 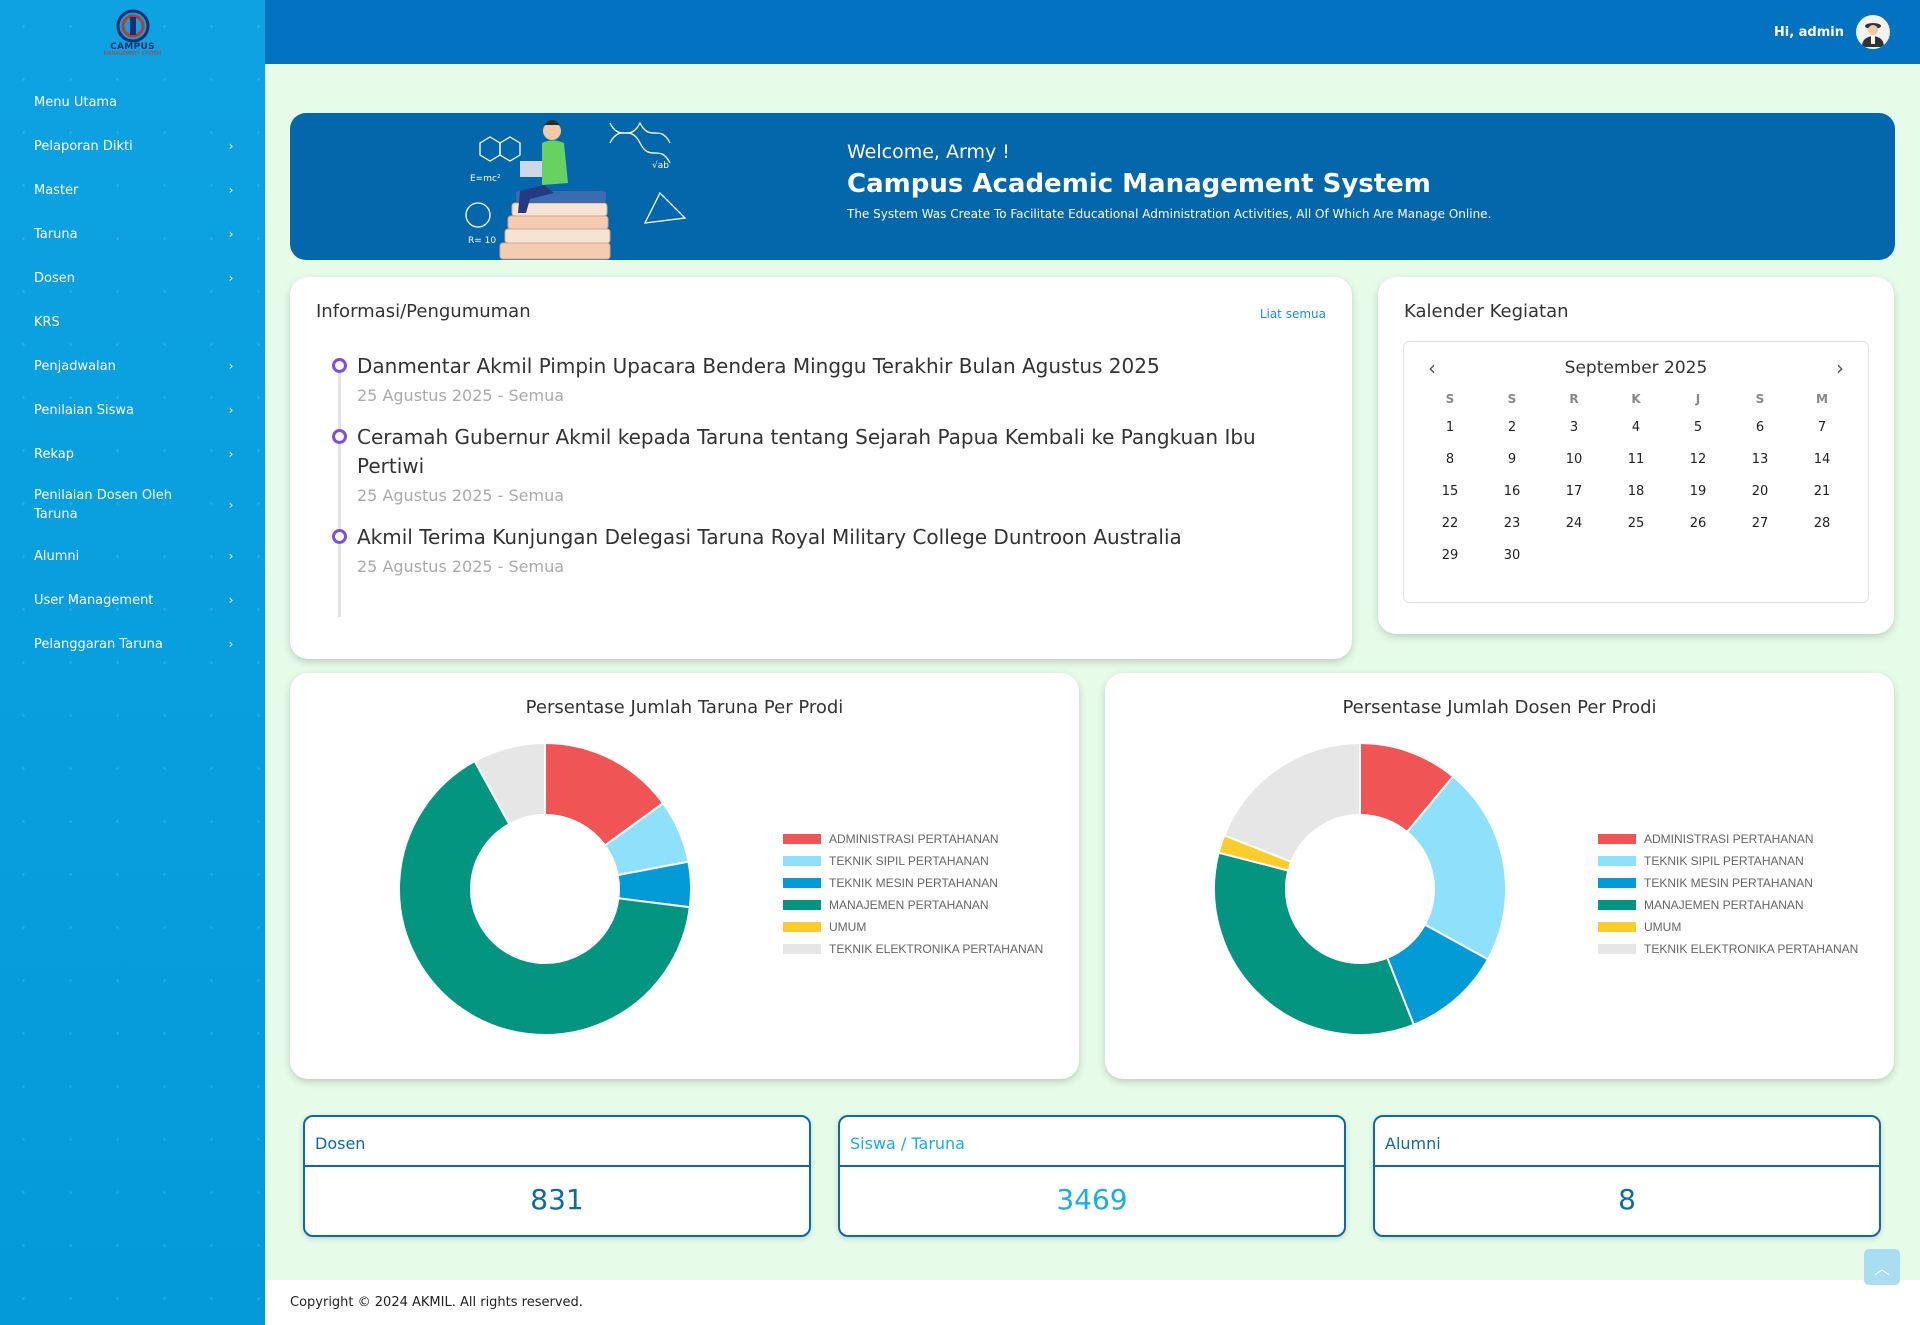 I want to click on sidebar-item-label: Master, so click(x=56, y=190).